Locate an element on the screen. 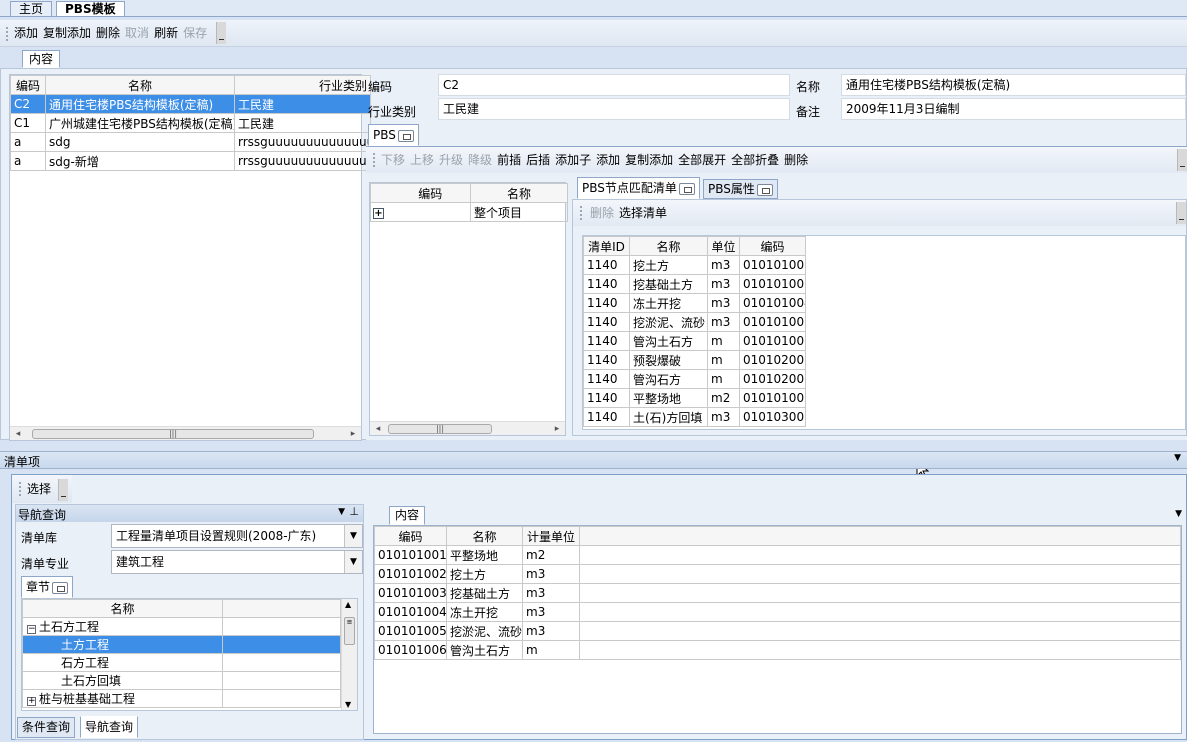 The image size is (1187, 742). tab-pbs-props: PBS属性 is located at coordinates (740, 189).